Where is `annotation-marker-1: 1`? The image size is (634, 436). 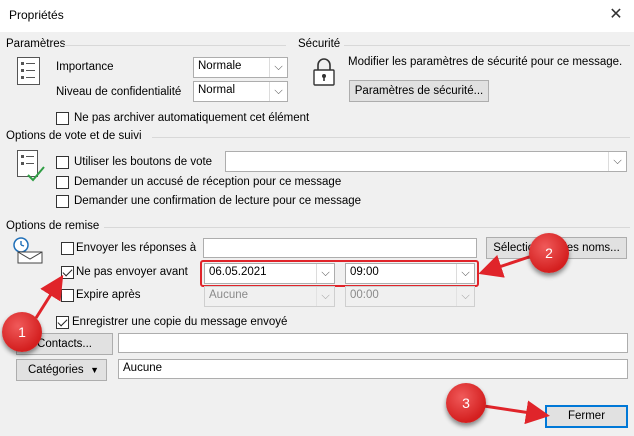
annotation-marker-1: 1 is located at coordinates (22, 332).